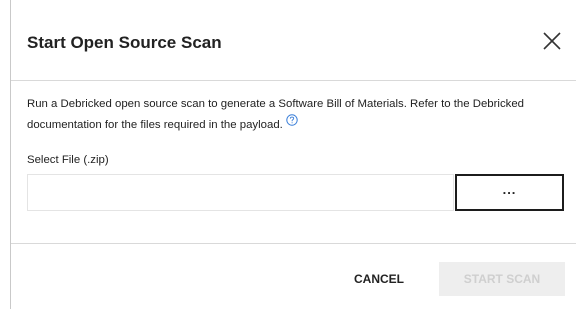 Image resolution: width=576 pixels, height=310 pixels. I want to click on cancel-button: CANCEL, so click(379, 279).